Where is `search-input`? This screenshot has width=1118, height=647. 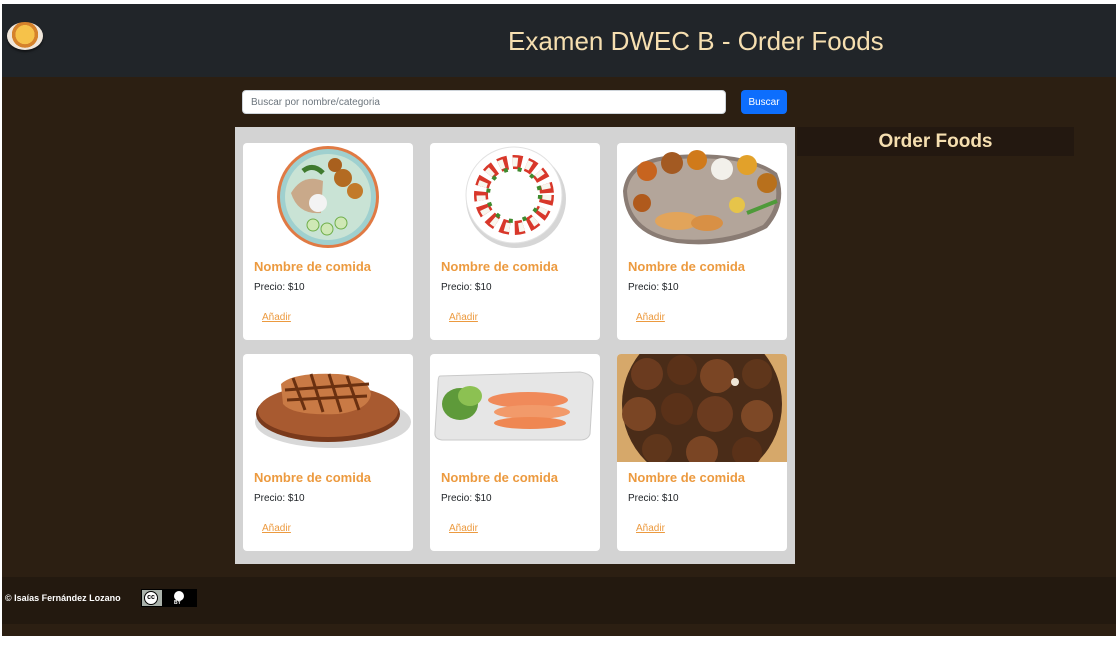 search-input is located at coordinates (484, 102).